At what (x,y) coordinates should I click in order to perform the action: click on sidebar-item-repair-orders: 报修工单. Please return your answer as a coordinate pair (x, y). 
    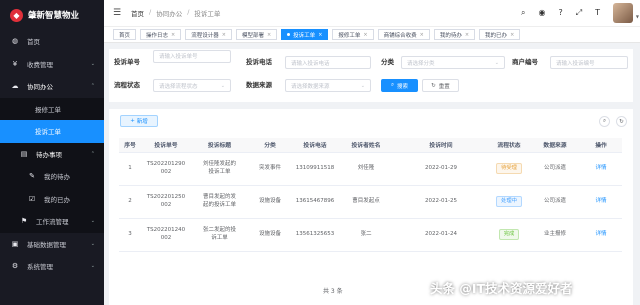
    Looking at the image, I should click on (52, 108).